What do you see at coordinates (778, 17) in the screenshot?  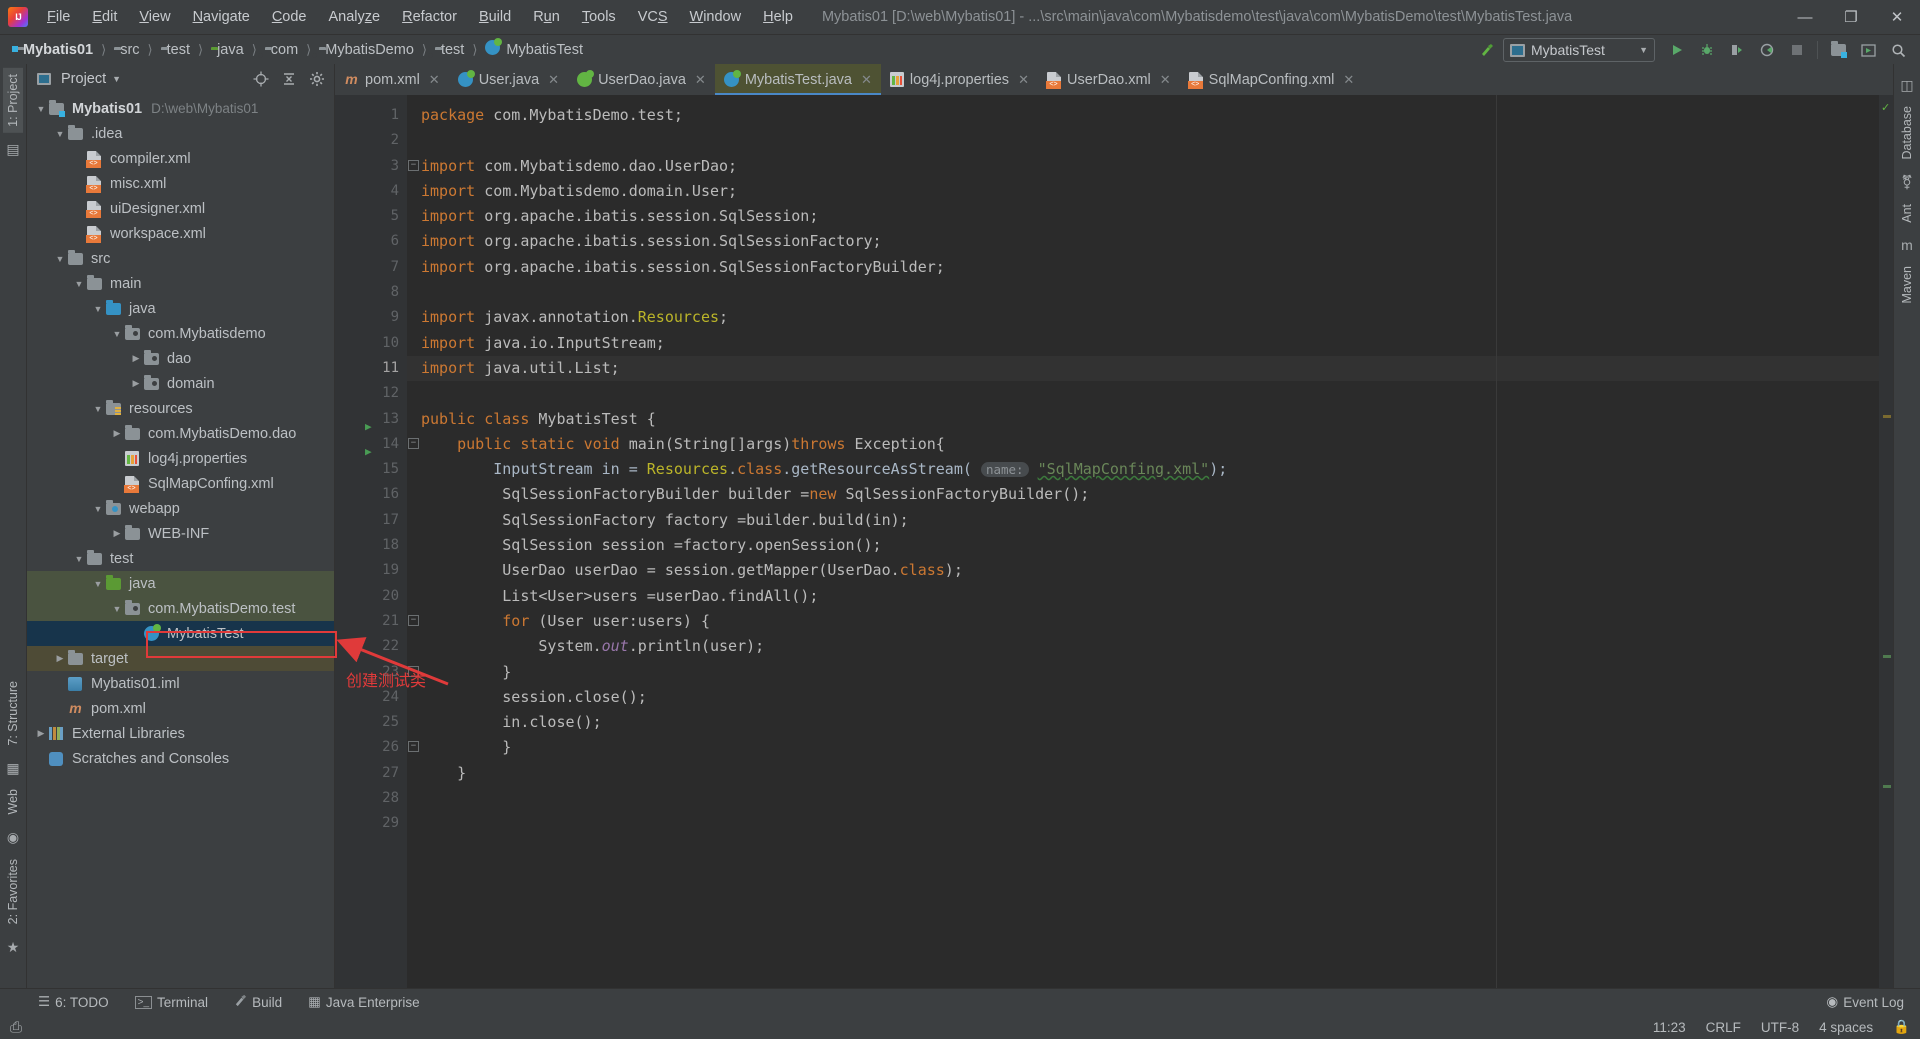 I see `menu-help: Help` at bounding box center [778, 17].